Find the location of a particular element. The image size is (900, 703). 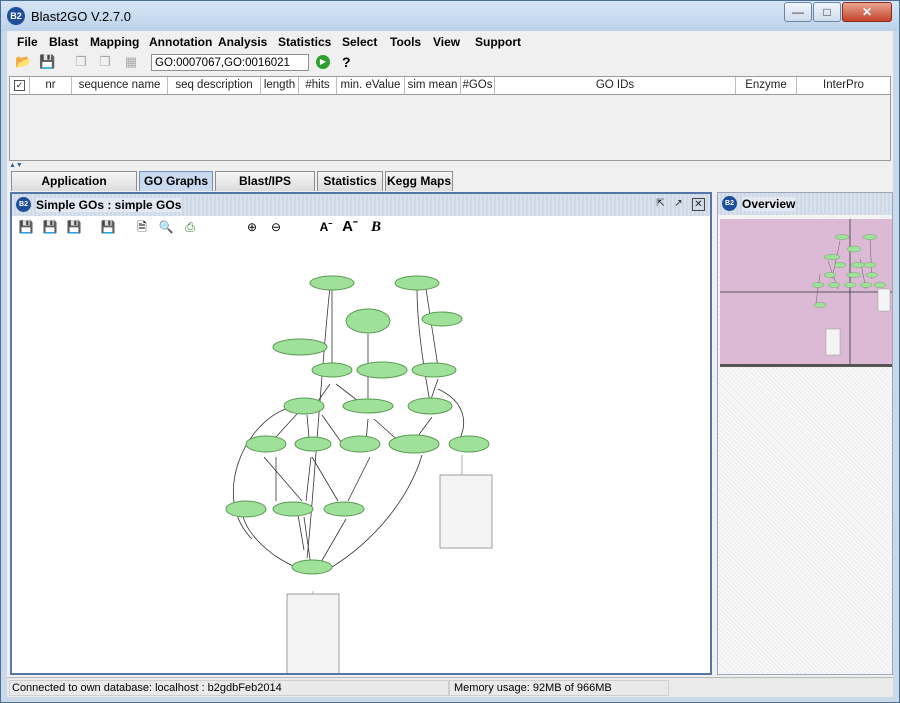

column-seq-description: seq description is located at coordinates (214, 85).